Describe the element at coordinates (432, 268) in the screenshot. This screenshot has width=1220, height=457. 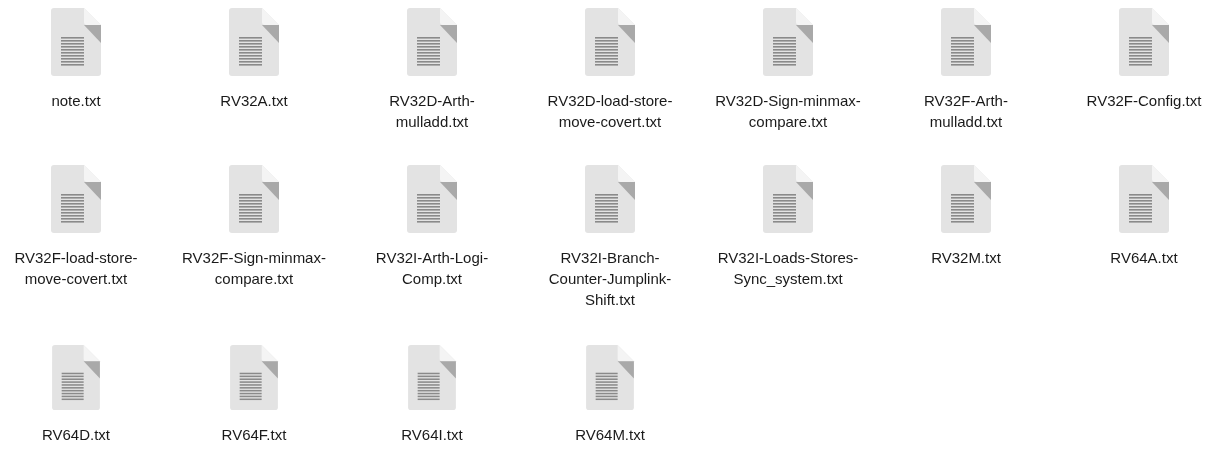
I see `file-name: RV32I-Arth-Logi-Comp.txt` at that location.